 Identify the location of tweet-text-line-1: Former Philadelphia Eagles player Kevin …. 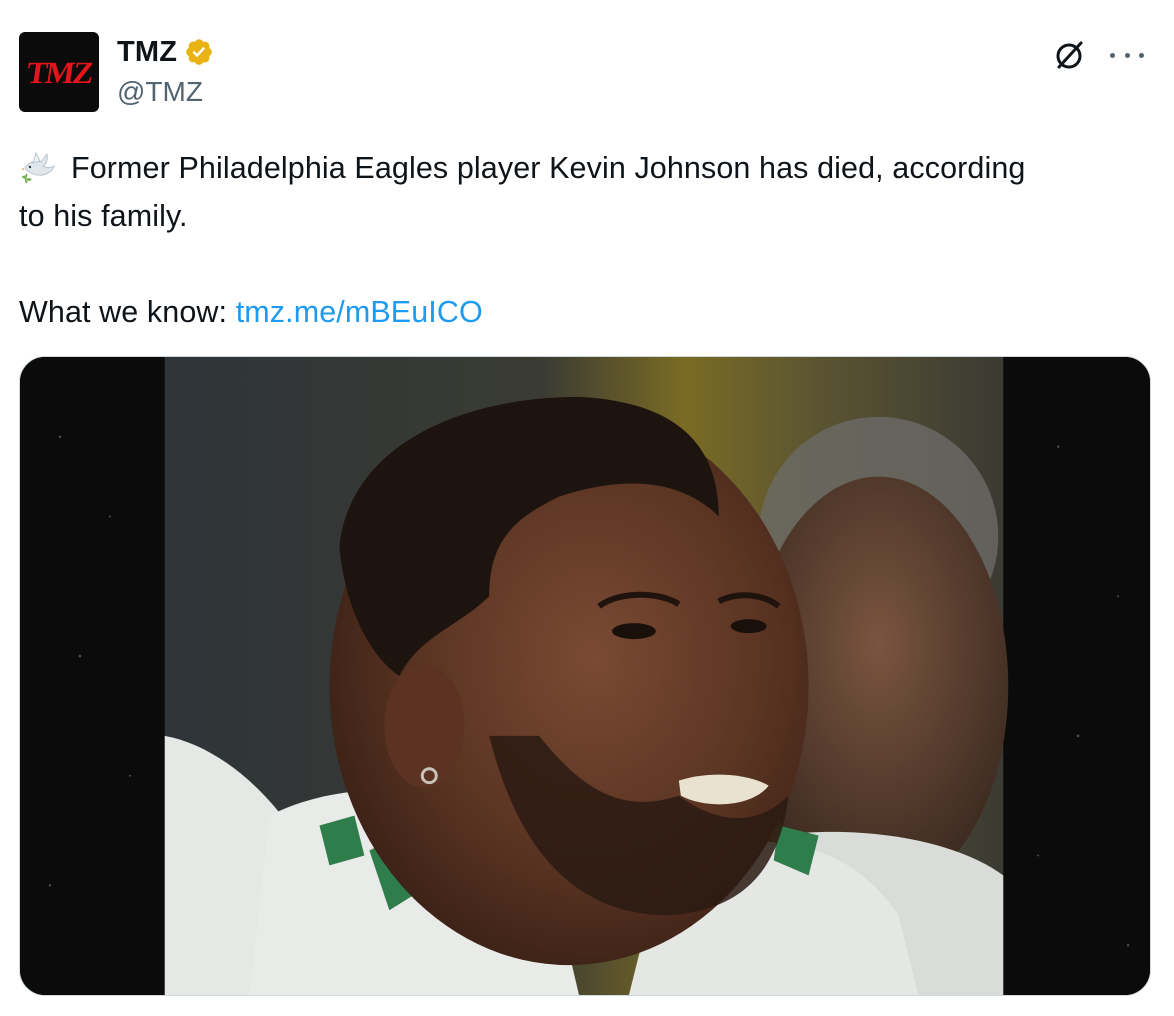
(548, 168).